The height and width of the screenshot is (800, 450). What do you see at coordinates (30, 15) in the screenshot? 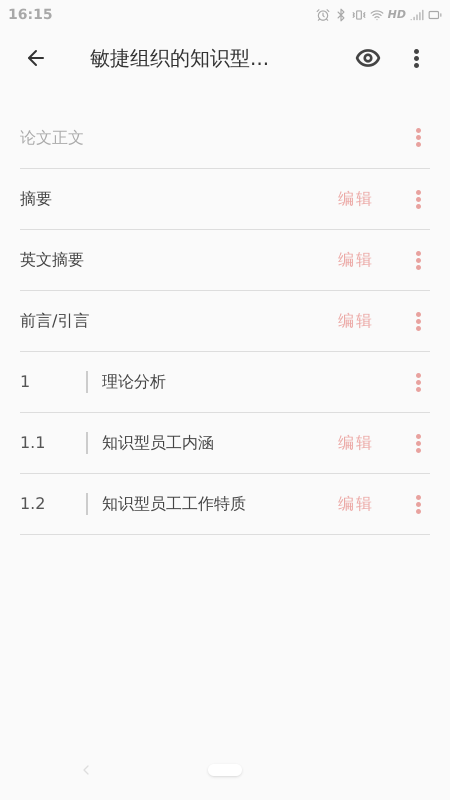
I see `status-time: 16:15` at bounding box center [30, 15].